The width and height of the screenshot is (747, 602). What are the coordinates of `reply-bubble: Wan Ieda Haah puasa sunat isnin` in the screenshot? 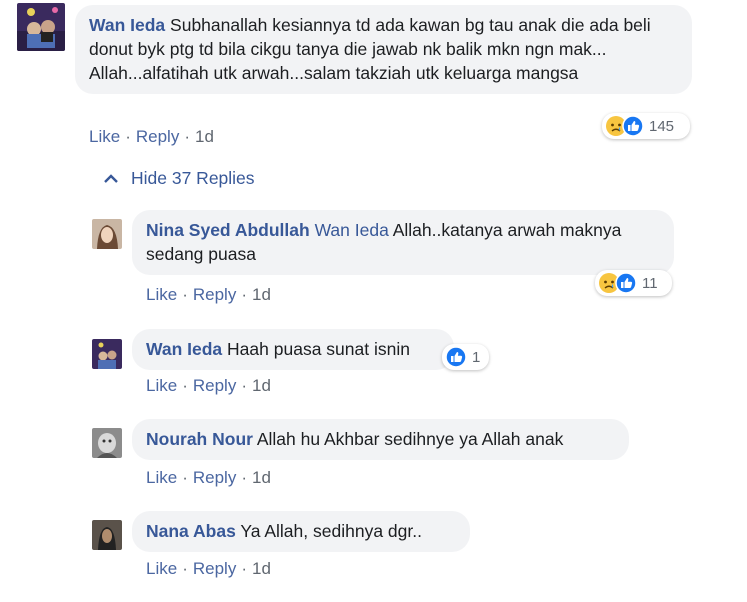 It's located at (293, 349).